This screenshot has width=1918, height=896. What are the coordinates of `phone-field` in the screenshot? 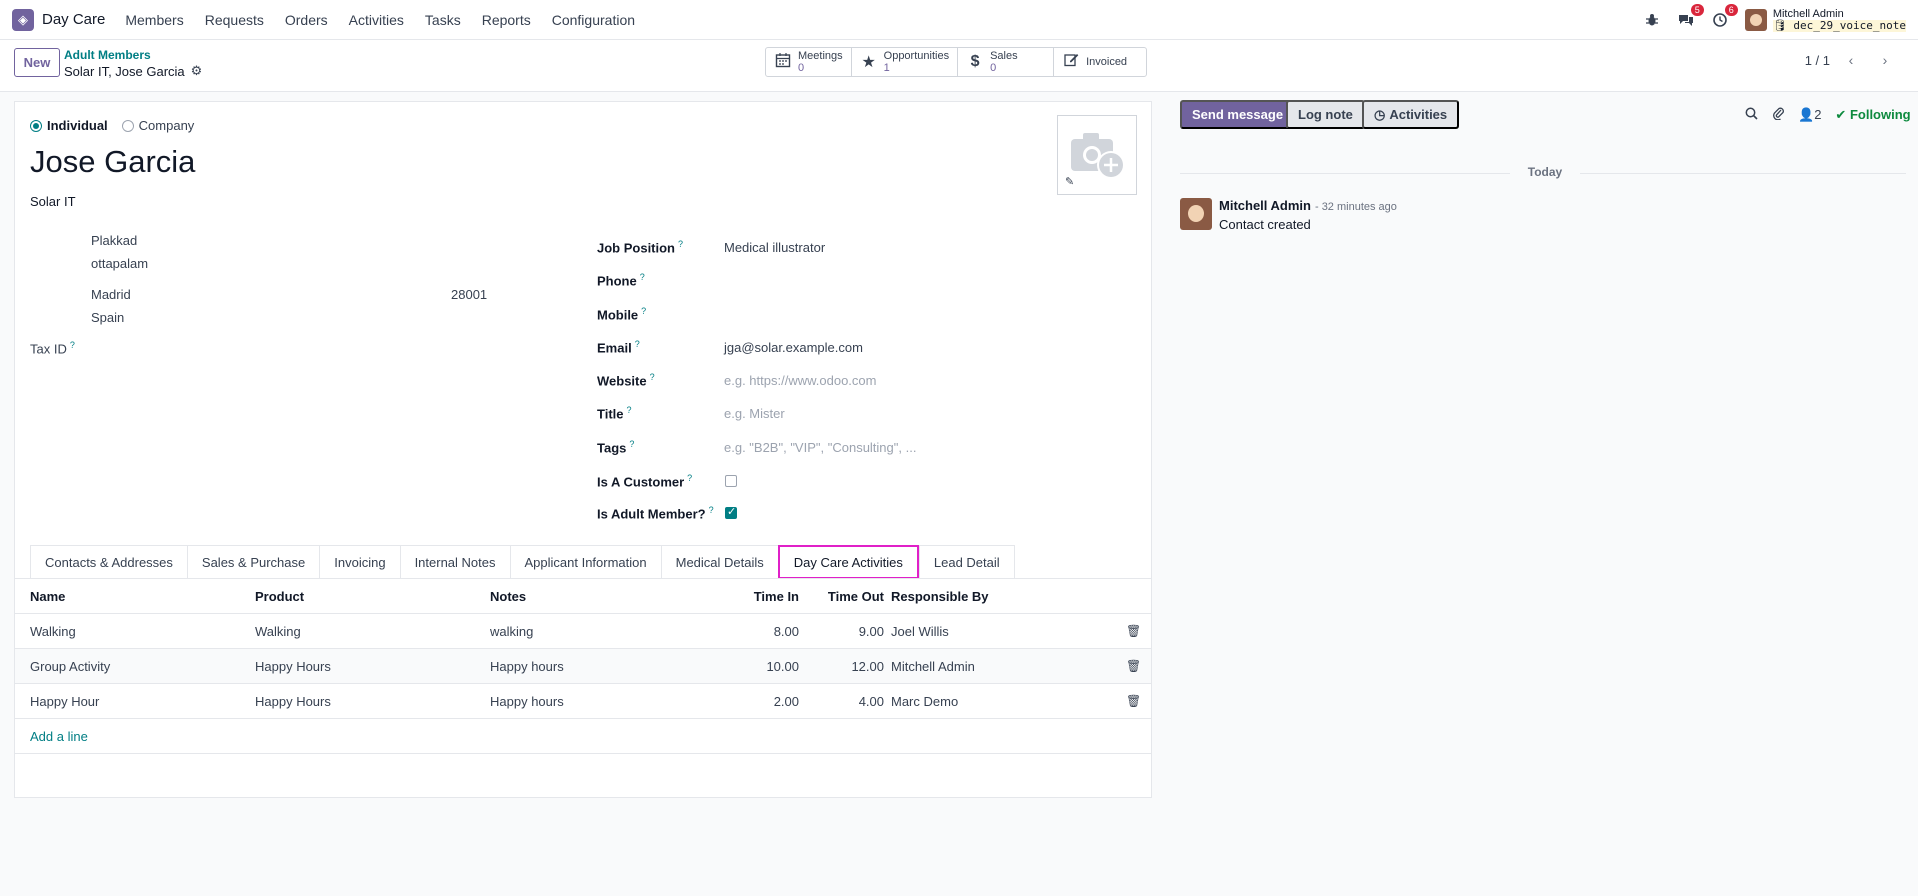 It's located at (924, 280).